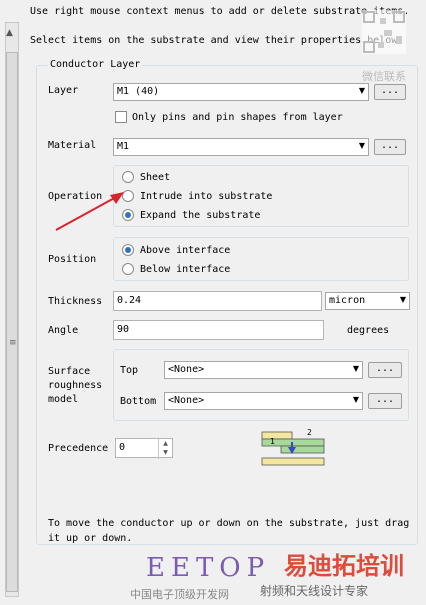  I want to click on material-value: M1, so click(123, 146).